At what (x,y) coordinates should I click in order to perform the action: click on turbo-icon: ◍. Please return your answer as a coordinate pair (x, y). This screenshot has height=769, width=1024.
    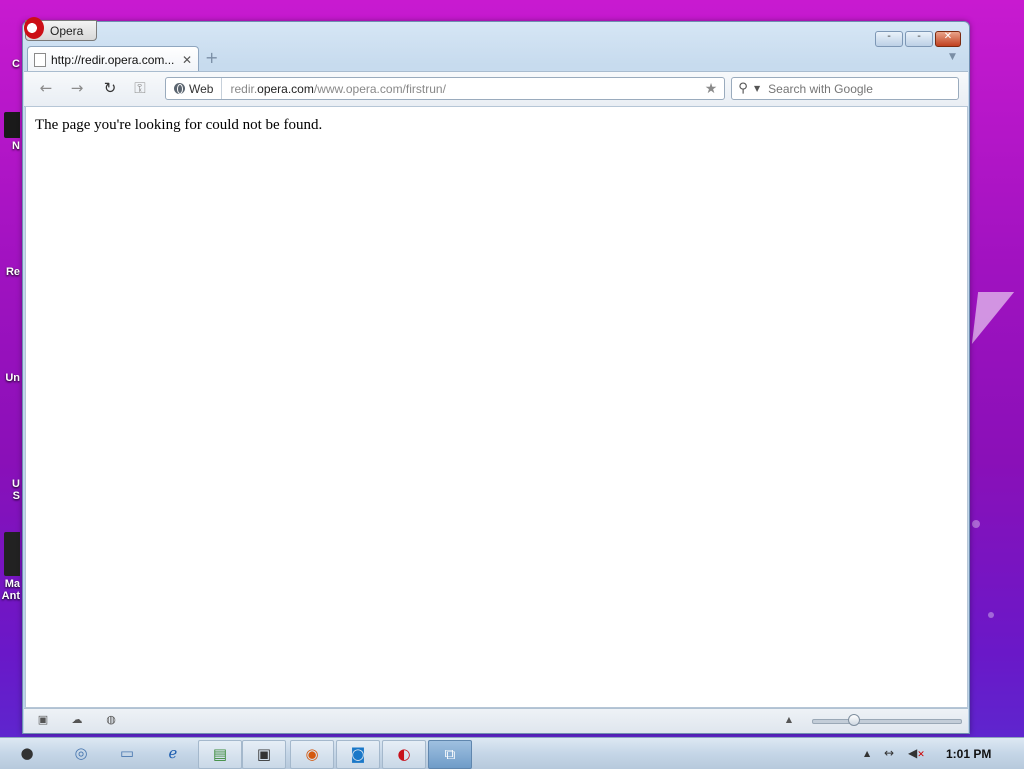
    Looking at the image, I should click on (111, 720).